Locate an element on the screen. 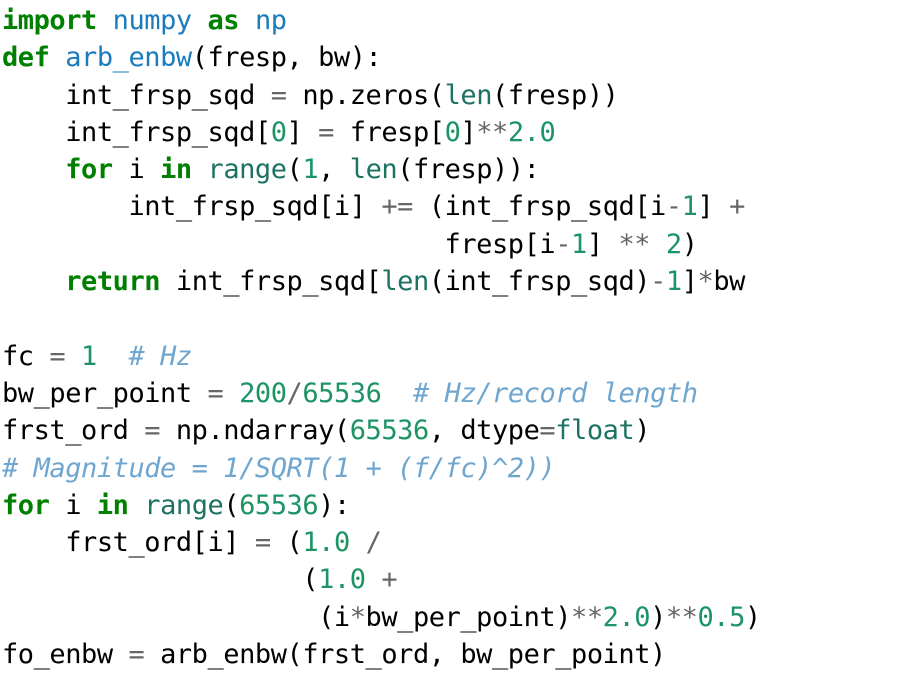  code-line: fc = 1 # Hz is located at coordinates (456, 356).